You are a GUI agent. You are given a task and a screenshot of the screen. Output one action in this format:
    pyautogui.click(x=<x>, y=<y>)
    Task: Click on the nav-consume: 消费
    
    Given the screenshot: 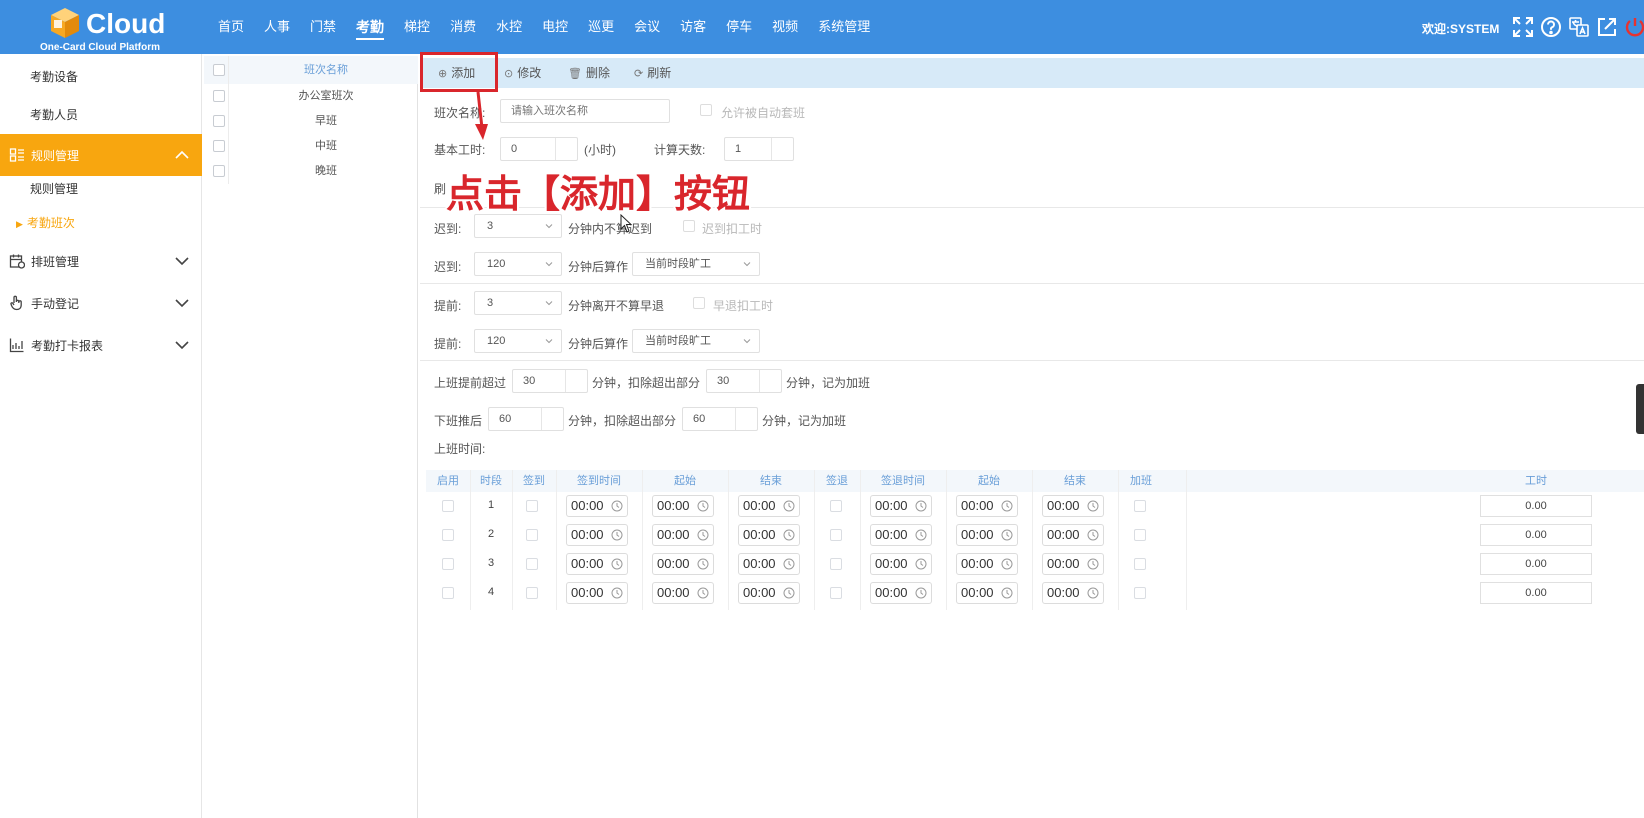 What is the action you would take?
    pyautogui.click(x=463, y=27)
    